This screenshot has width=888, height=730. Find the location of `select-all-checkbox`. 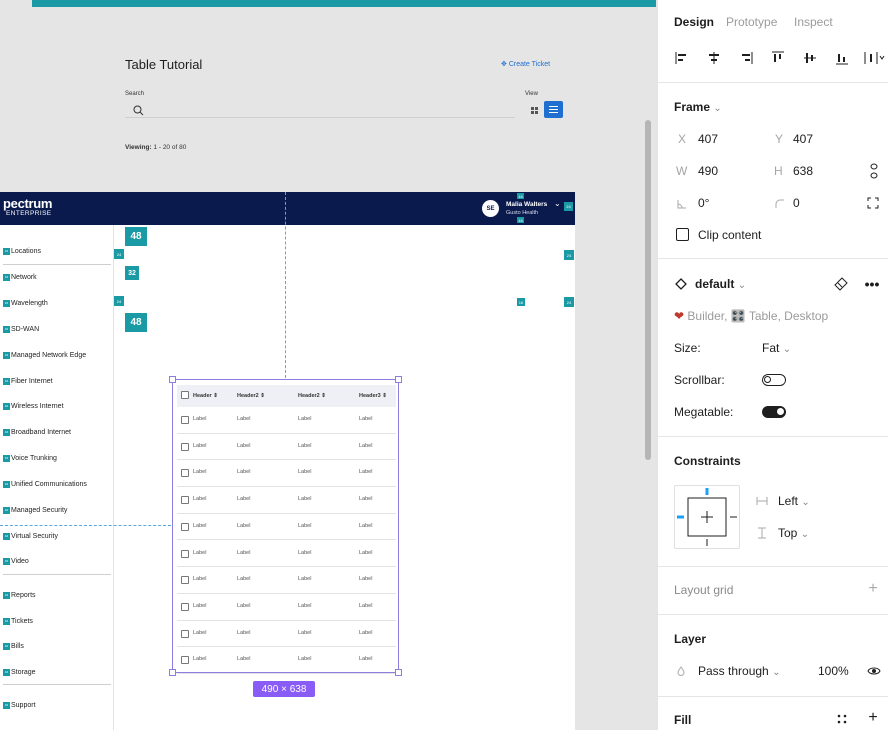

select-all-checkbox is located at coordinates (185, 395).